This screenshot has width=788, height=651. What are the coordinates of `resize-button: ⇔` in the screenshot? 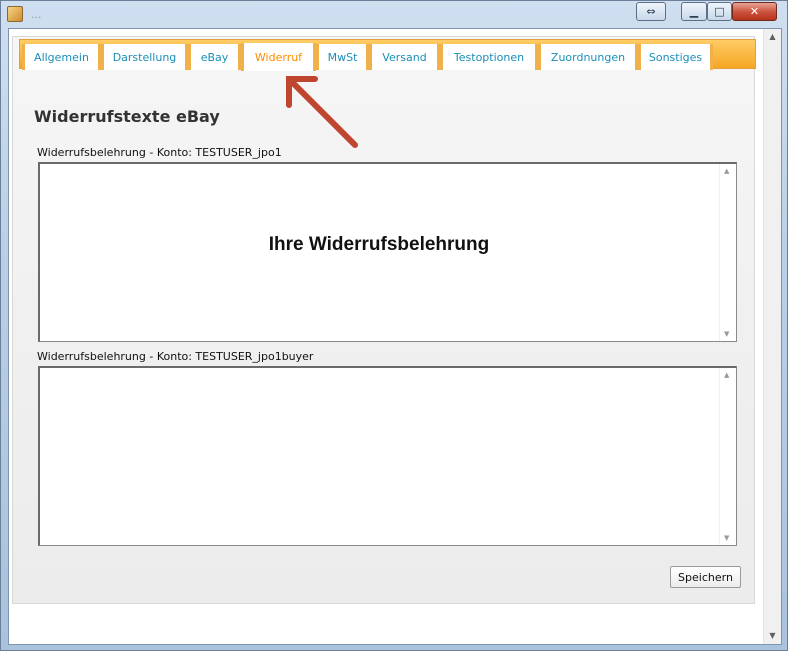 It's located at (651, 11).